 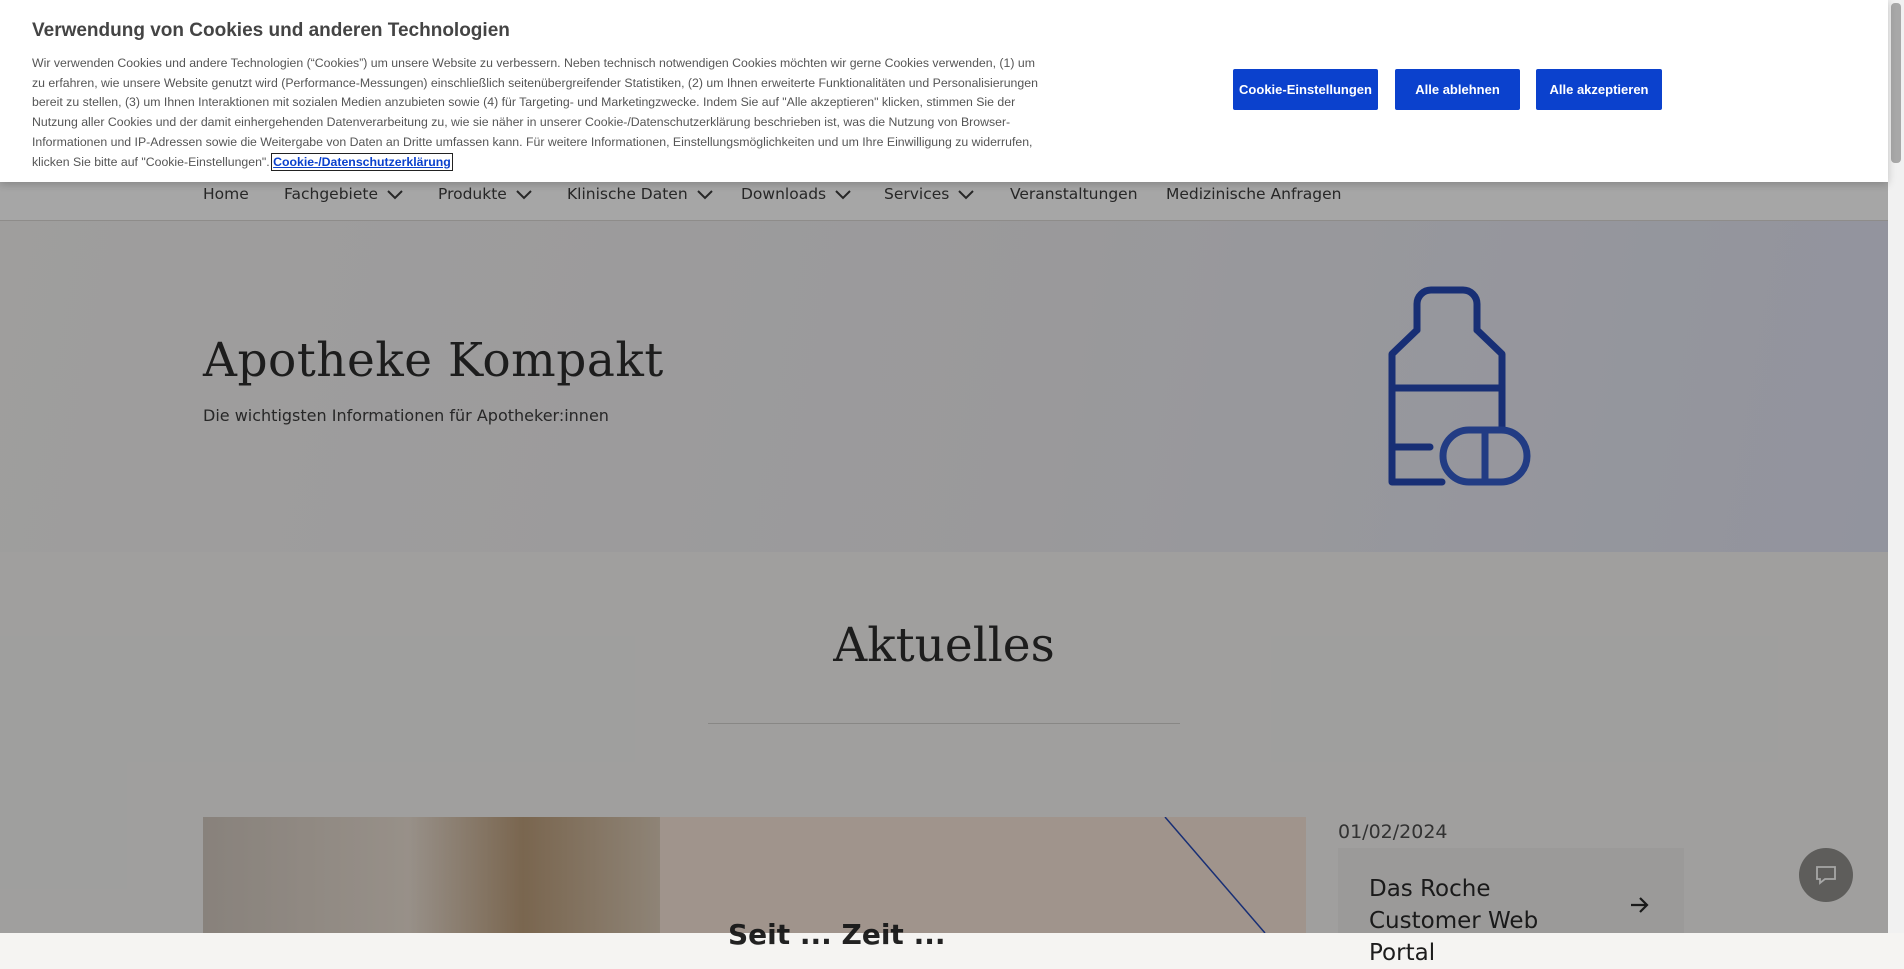 I want to click on reject-all-button: Alle ablehnen, so click(x=1457, y=89).